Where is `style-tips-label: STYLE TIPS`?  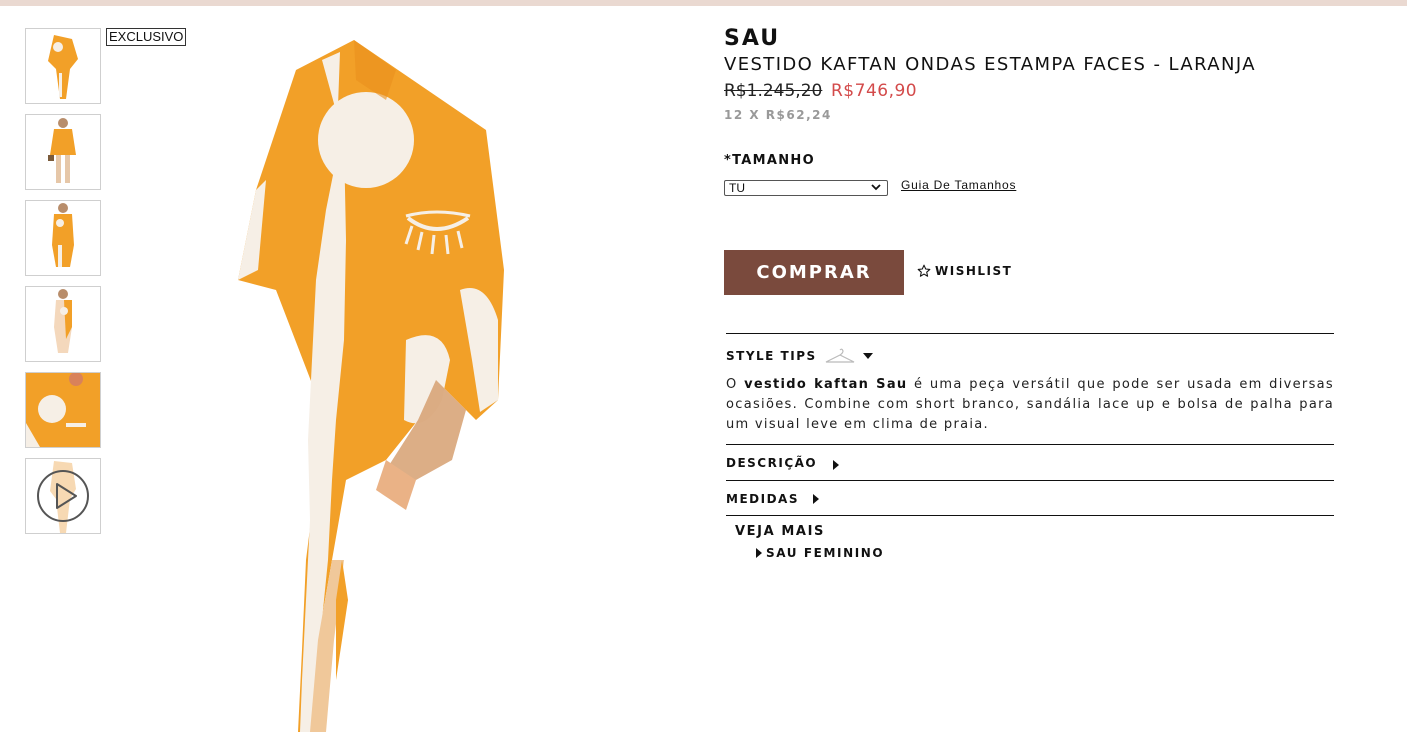
style-tips-label: STYLE TIPS is located at coordinates (771, 356).